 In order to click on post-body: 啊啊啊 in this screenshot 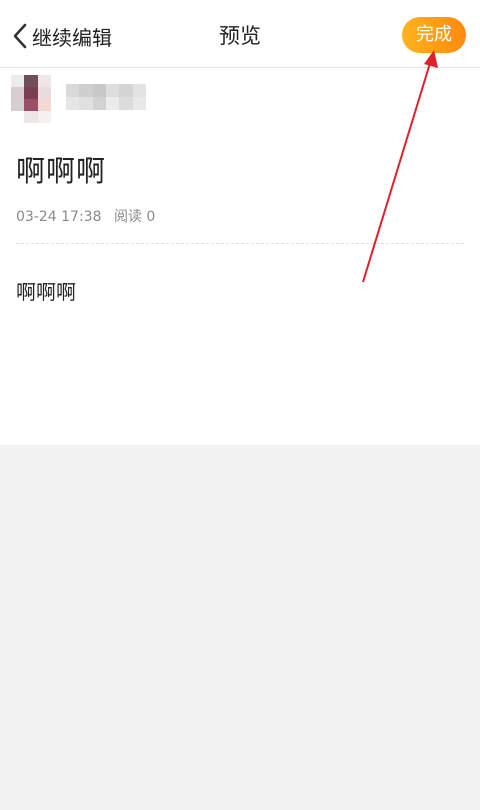, I will do `click(46, 292)`.